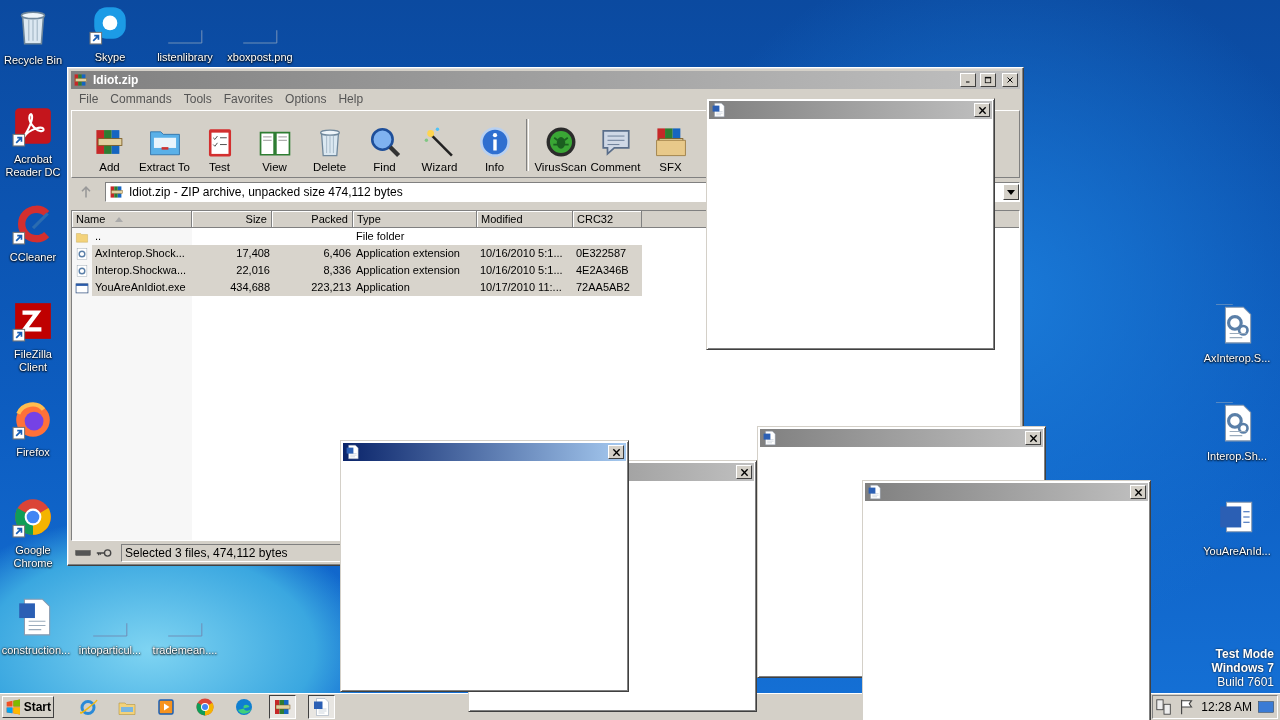  I want to click on file-row: YouAreAnIdiot.exe 434,688 223,213 Application 10/17/2010 11:... 72AA5AB2, so click(367, 287).